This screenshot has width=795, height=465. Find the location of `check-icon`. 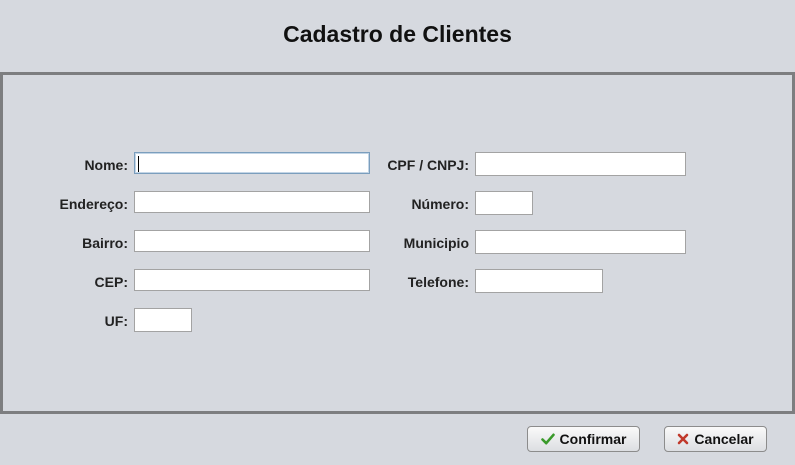

check-icon is located at coordinates (547, 439).